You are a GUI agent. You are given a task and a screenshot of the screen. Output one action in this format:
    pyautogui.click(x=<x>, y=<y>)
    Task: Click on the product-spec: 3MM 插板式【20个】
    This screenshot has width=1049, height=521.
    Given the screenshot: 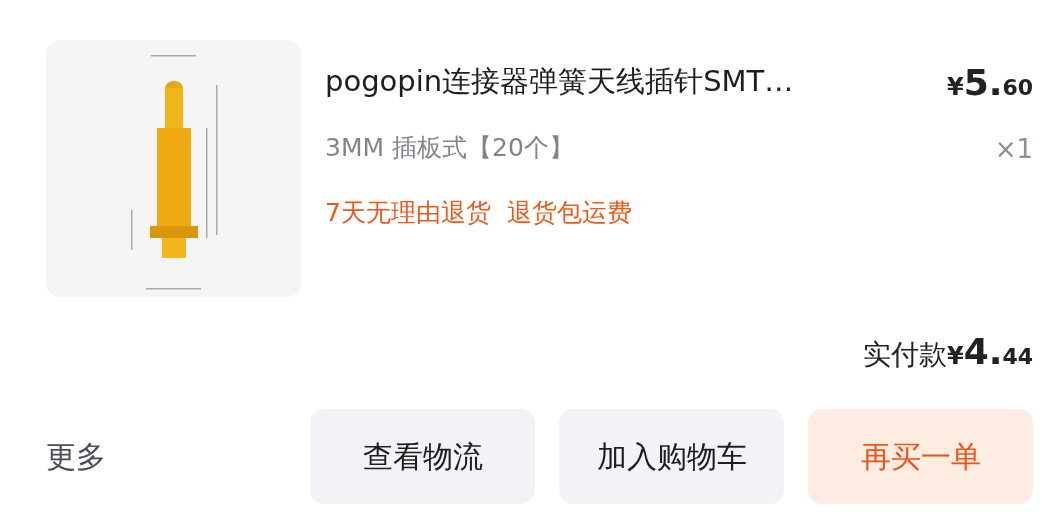 What is the action you would take?
    pyautogui.click(x=450, y=147)
    